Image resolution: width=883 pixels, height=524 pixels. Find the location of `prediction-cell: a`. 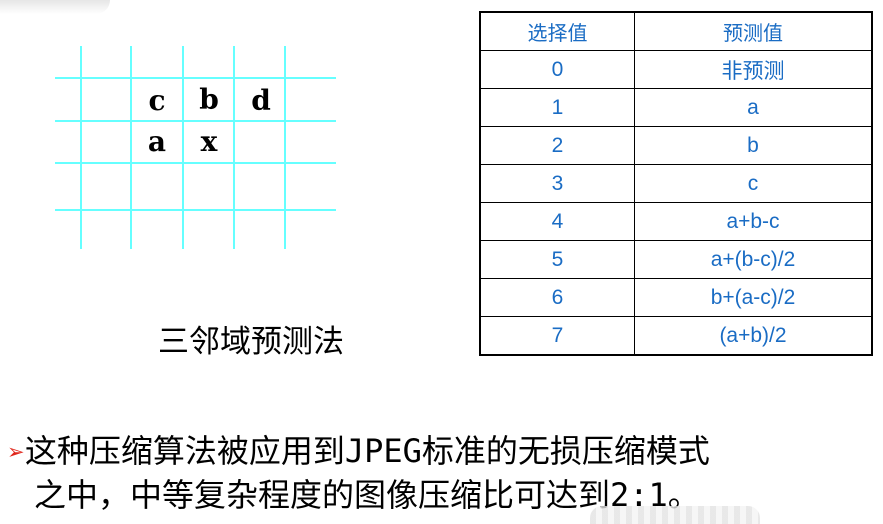

prediction-cell: a is located at coordinates (753, 107).